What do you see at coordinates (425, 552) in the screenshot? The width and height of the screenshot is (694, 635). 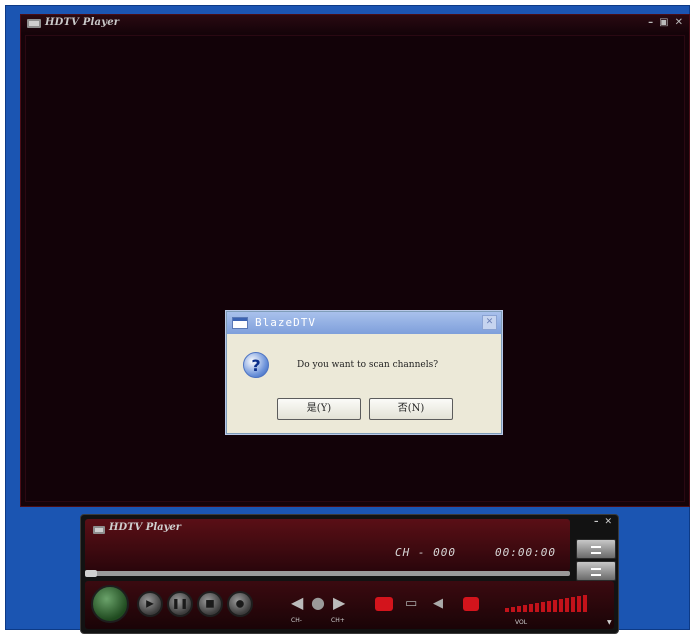 I see `channel-readout: CH - 000` at bounding box center [425, 552].